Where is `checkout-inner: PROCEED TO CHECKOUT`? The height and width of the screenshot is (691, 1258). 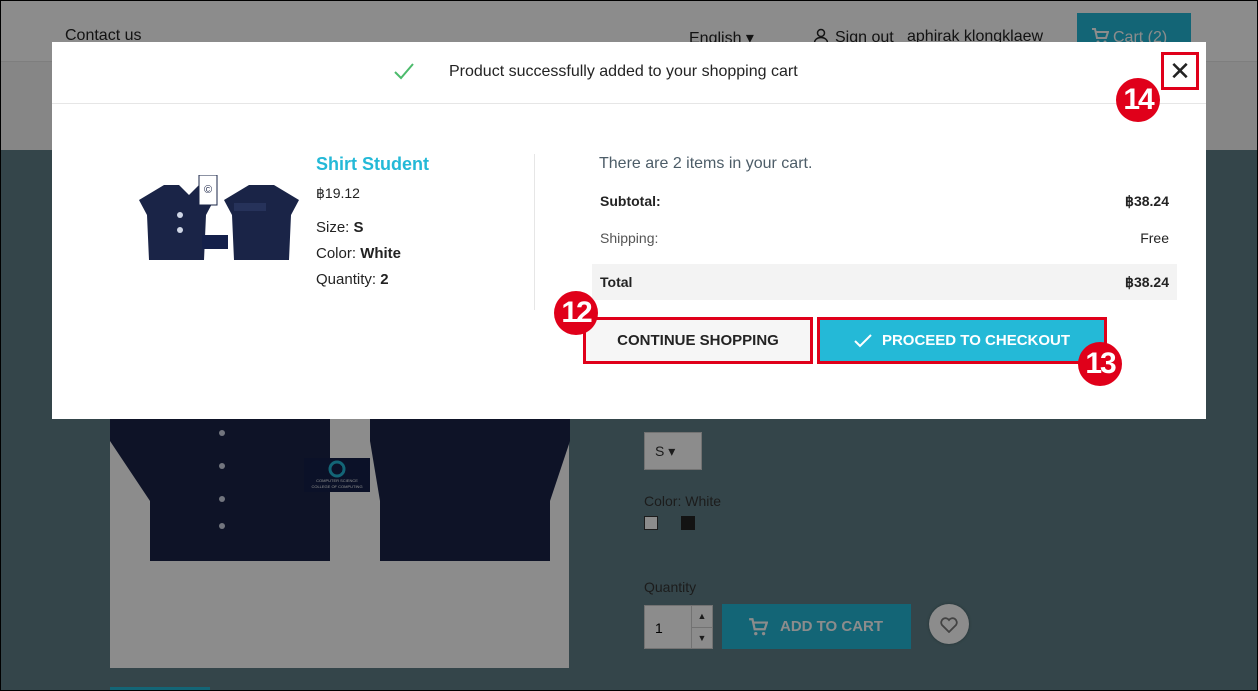 checkout-inner: PROCEED TO CHECKOUT is located at coordinates (962, 340).